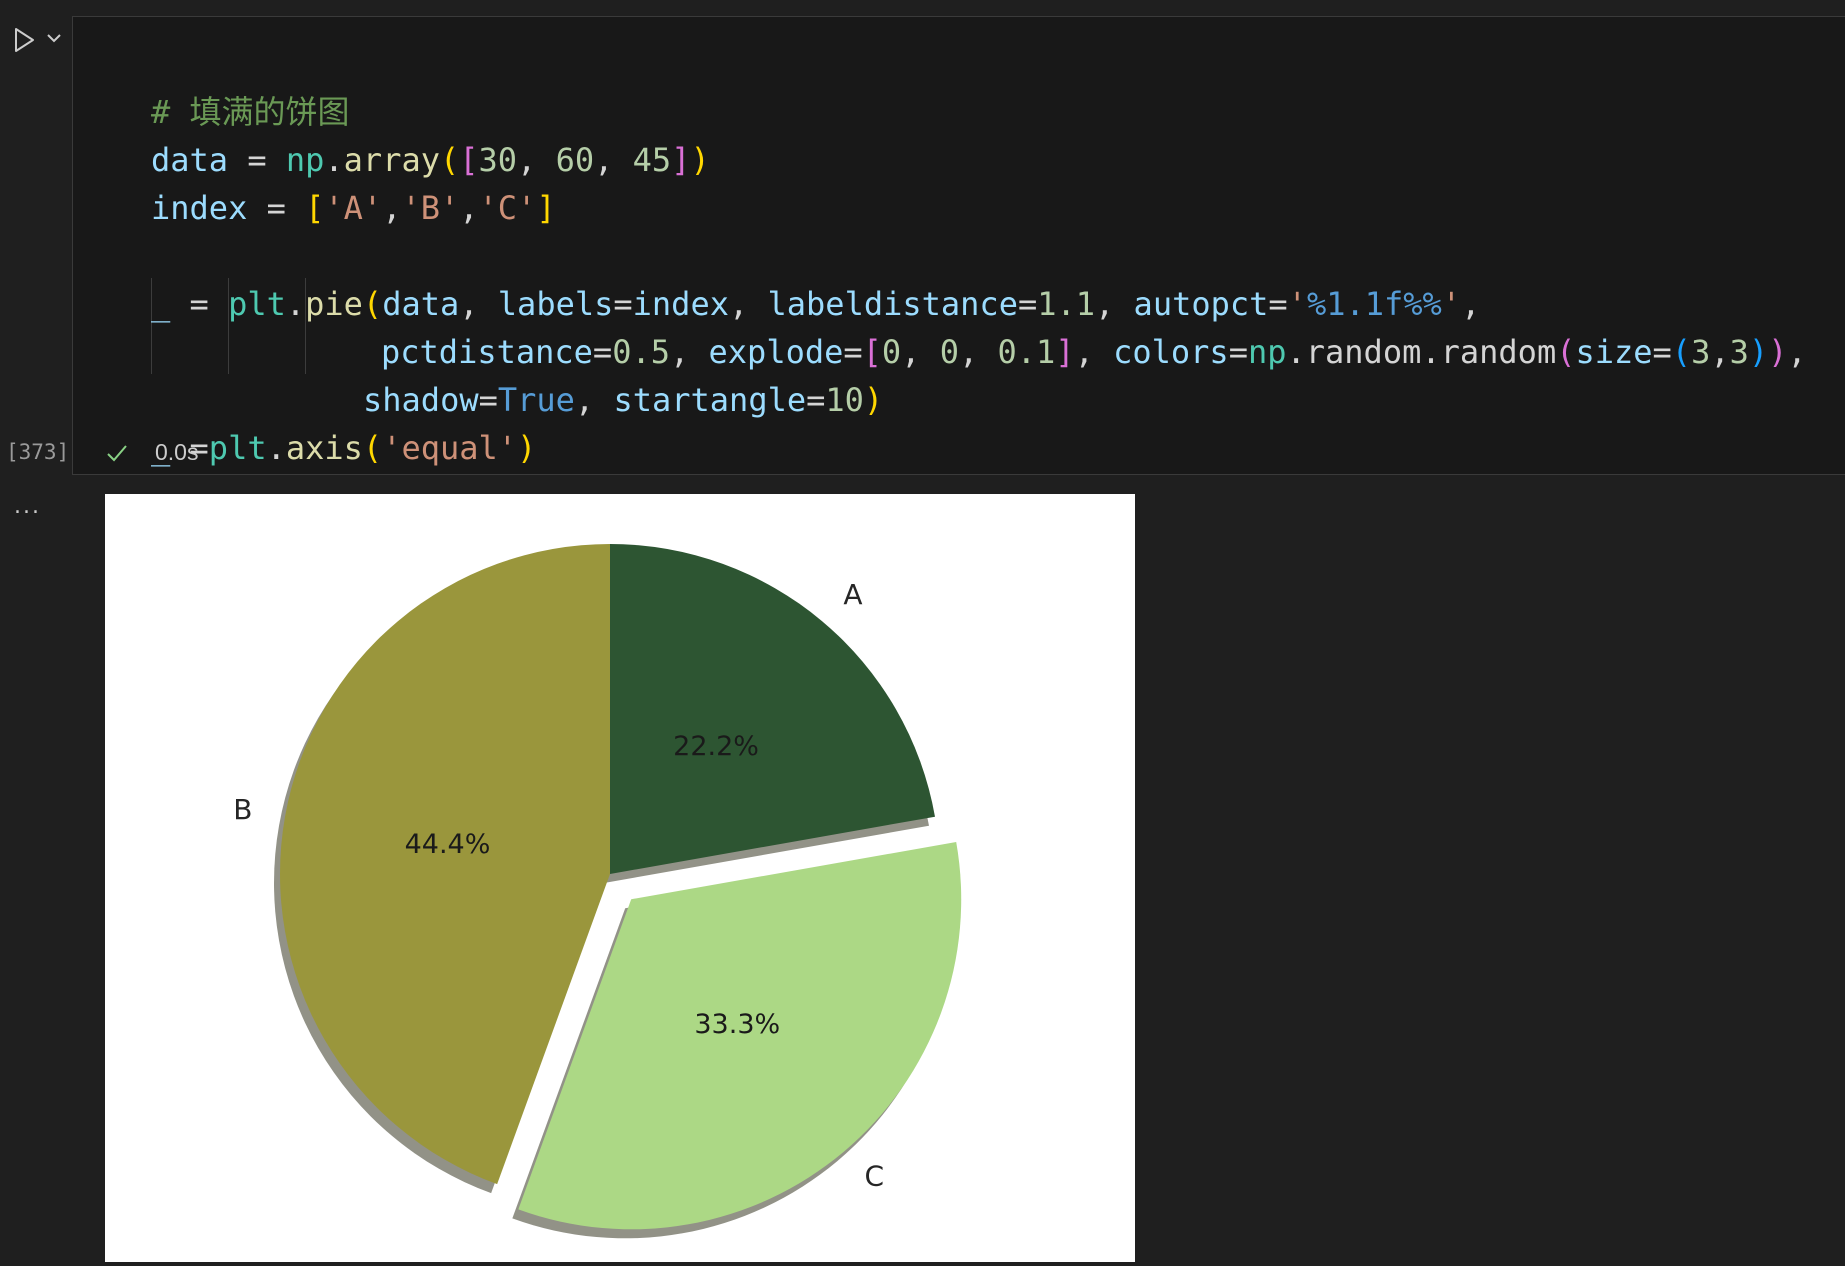  What do you see at coordinates (1701, 352) in the screenshot?
I see `code-token: 3` at bounding box center [1701, 352].